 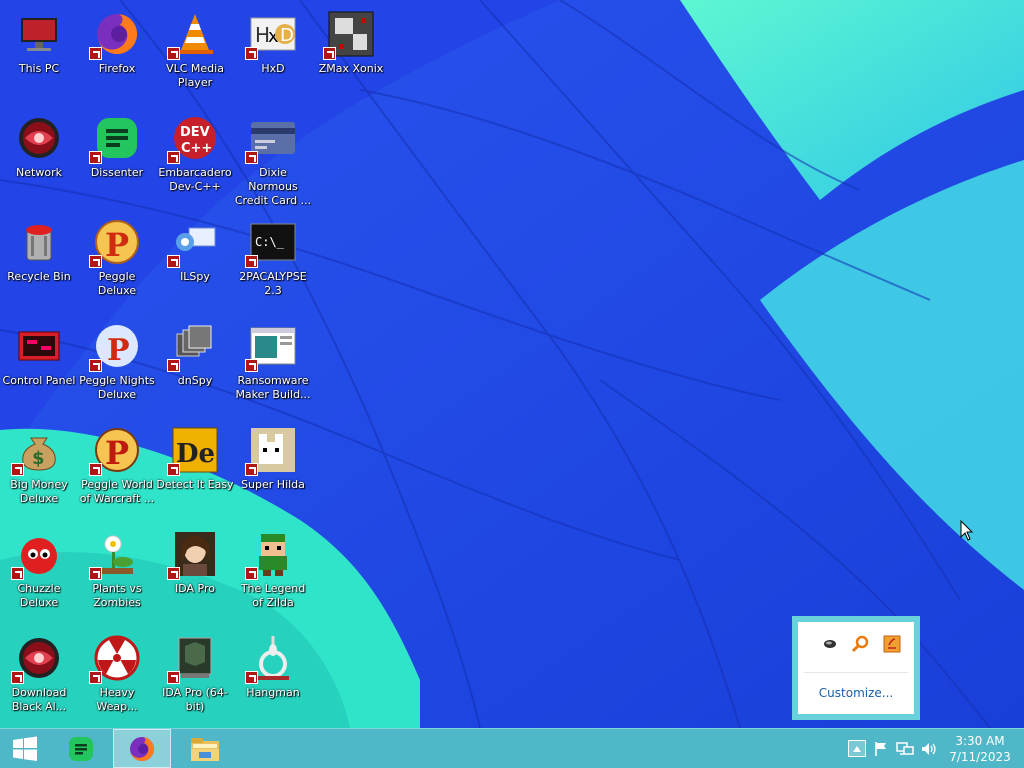 I want to click on desktop-icon-this-pc: This PC, so click(x=39, y=54).